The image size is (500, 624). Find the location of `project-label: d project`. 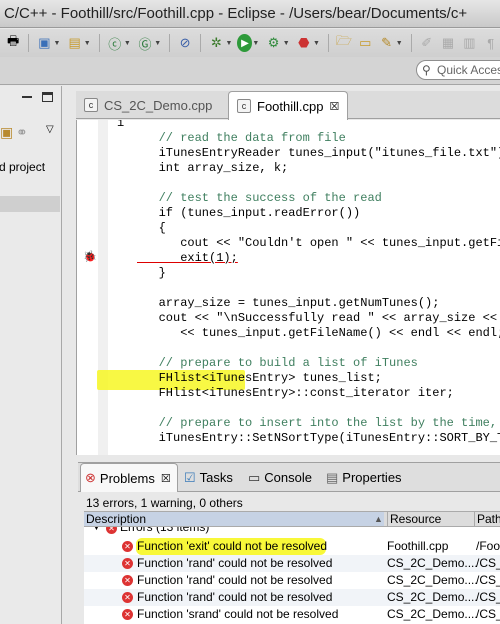

project-label: d project is located at coordinates (22, 167).